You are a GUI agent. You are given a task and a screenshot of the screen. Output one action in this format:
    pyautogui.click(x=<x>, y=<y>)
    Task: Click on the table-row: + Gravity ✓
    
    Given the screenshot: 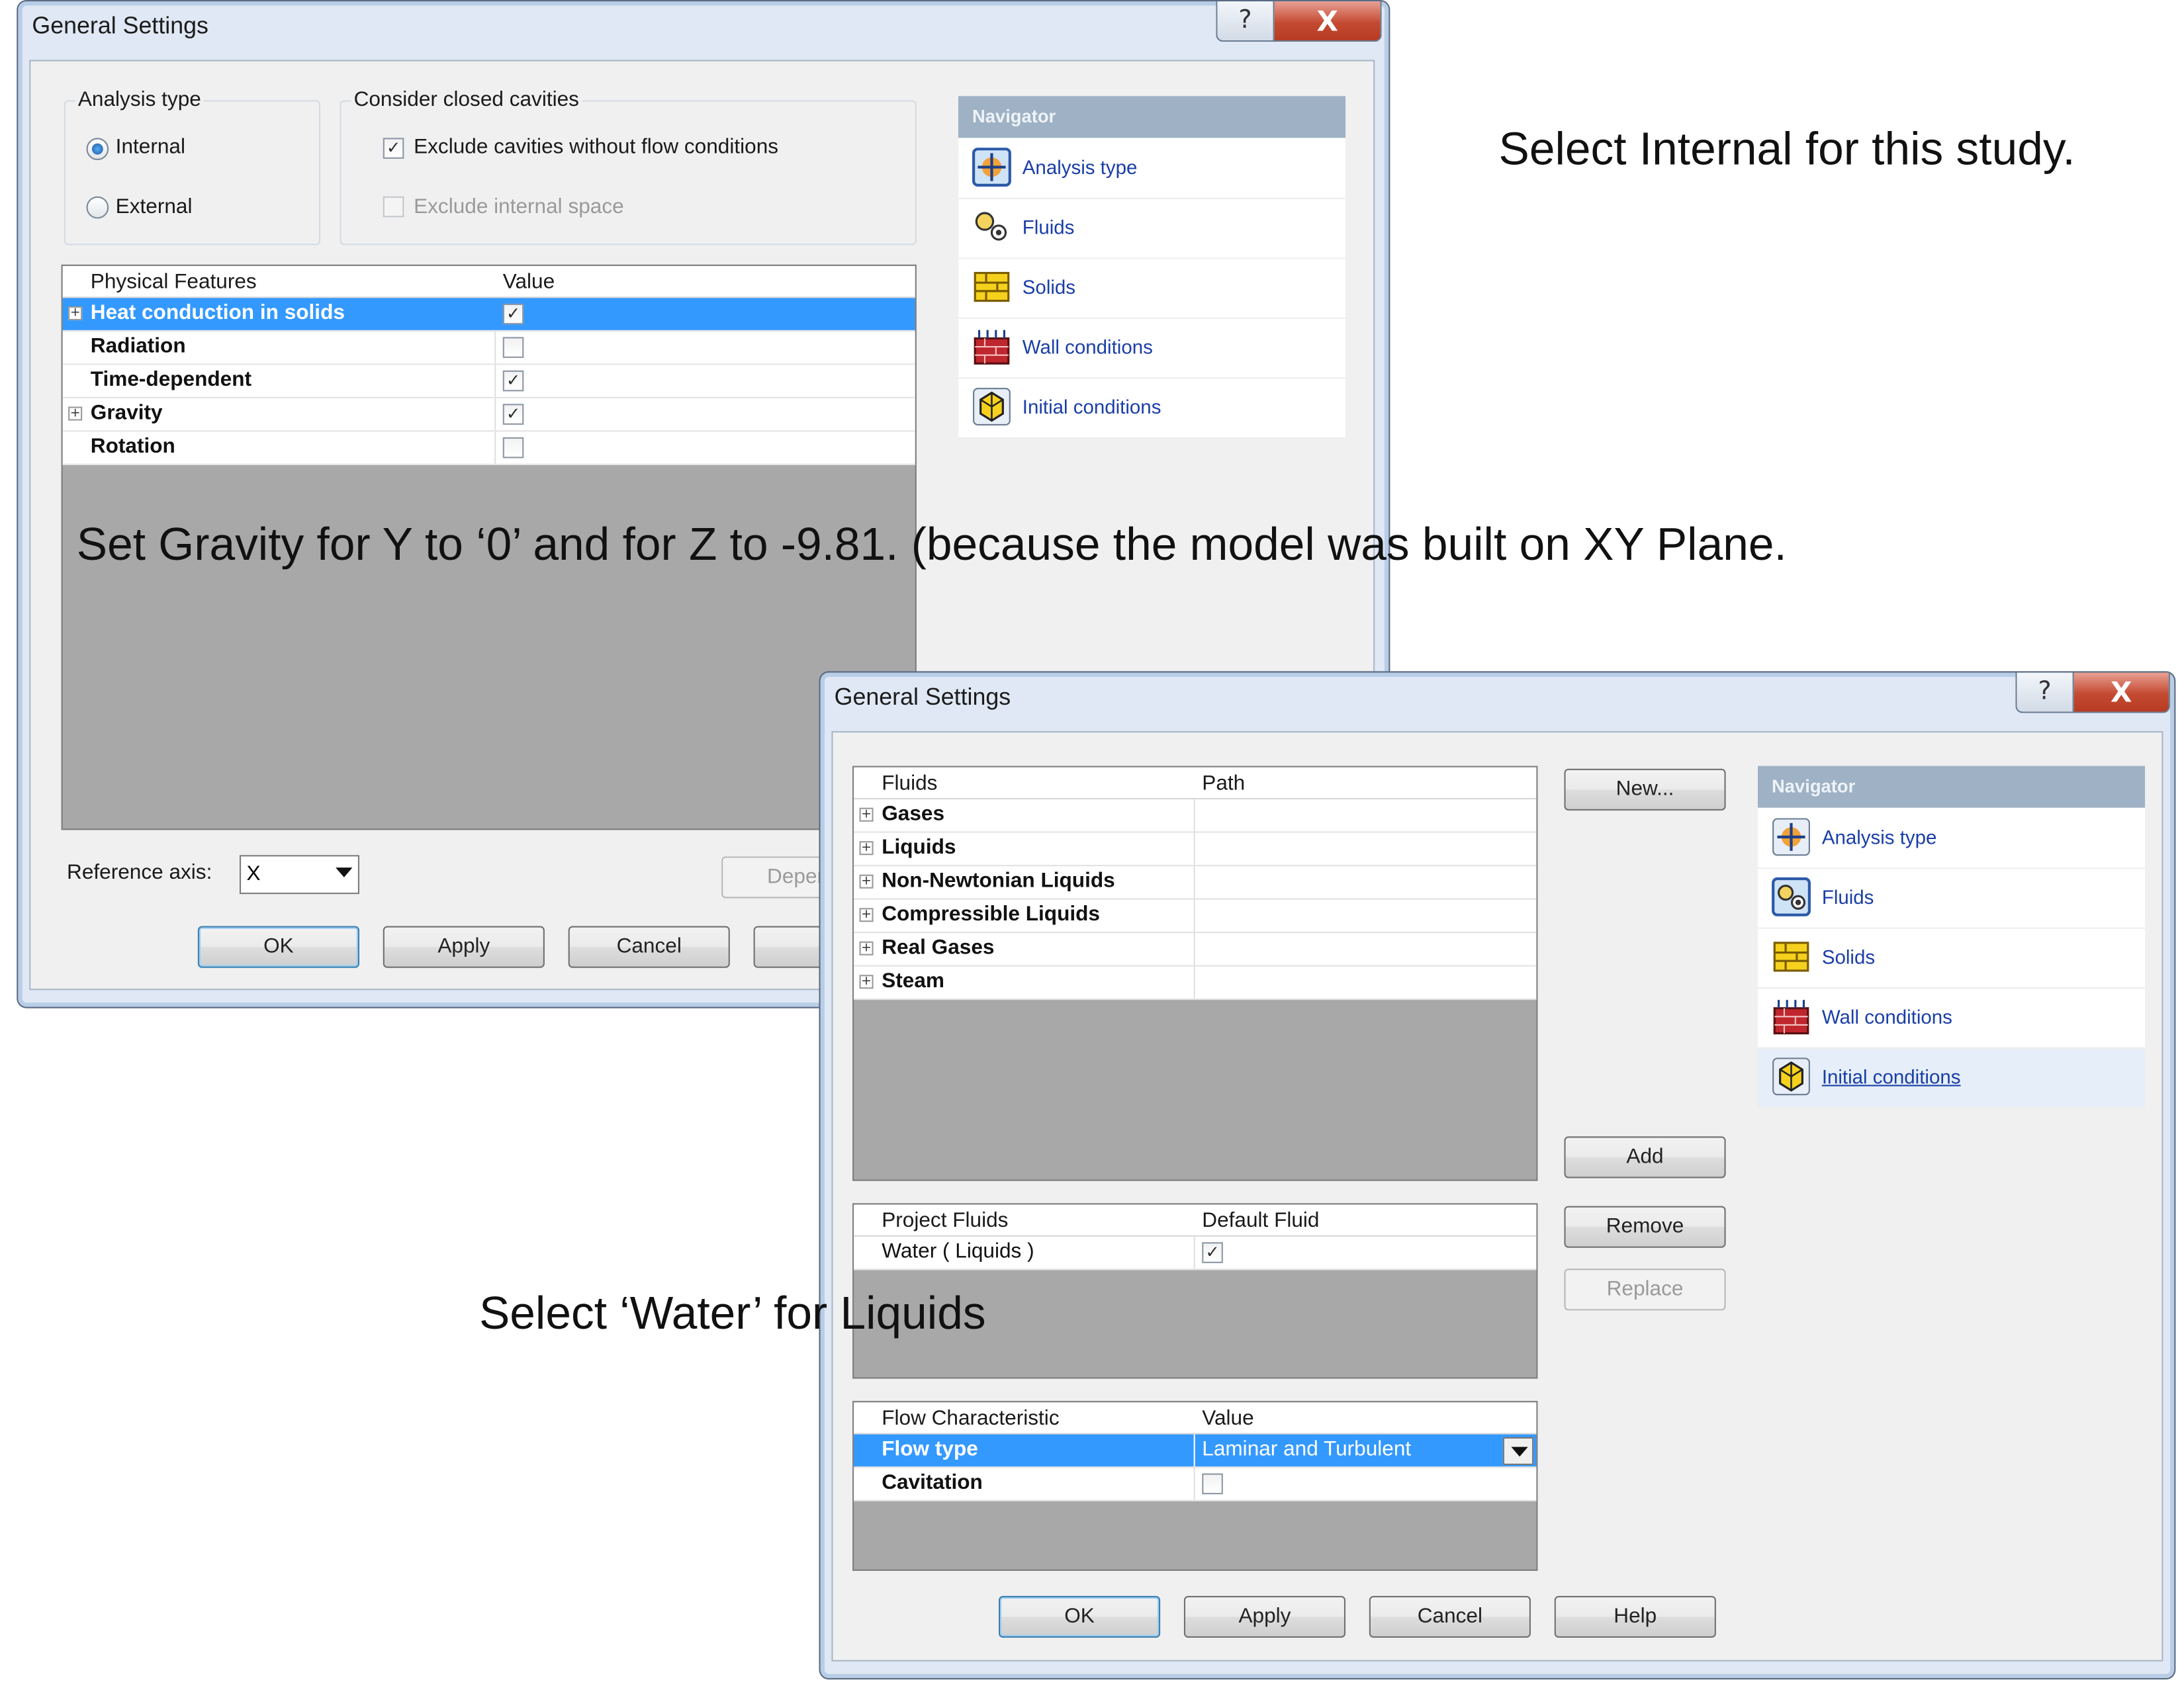 What is the action you would take?
    pyautogui.click(x=488, y=415)
    